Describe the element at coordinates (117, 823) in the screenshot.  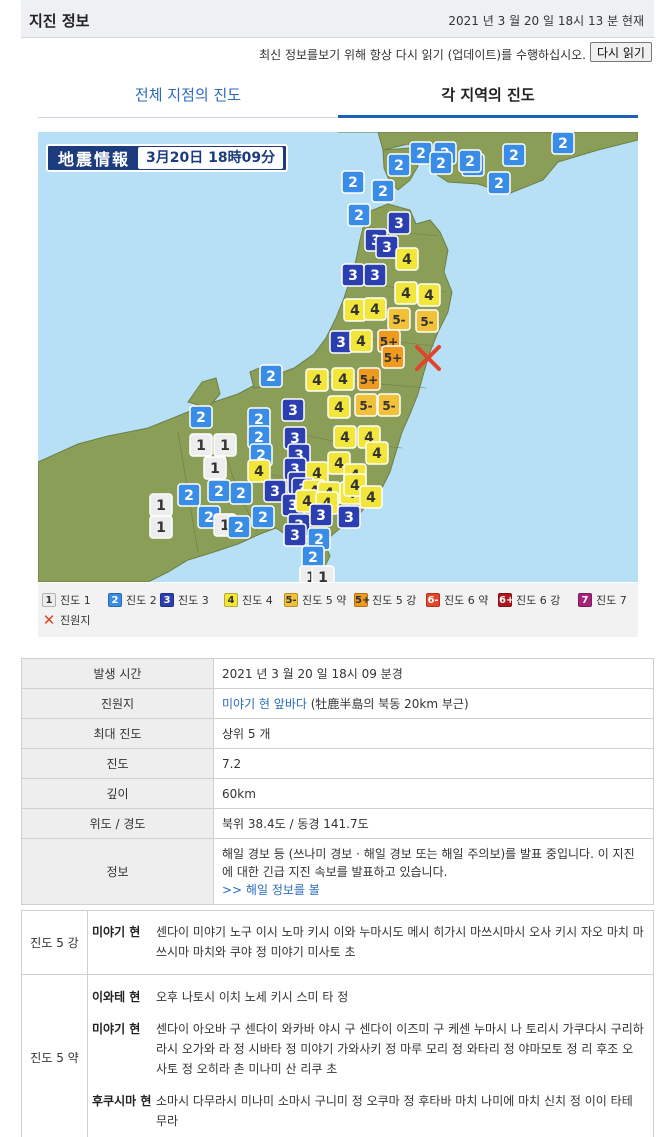
I see `info-key: 위도 / 경도` at that location.